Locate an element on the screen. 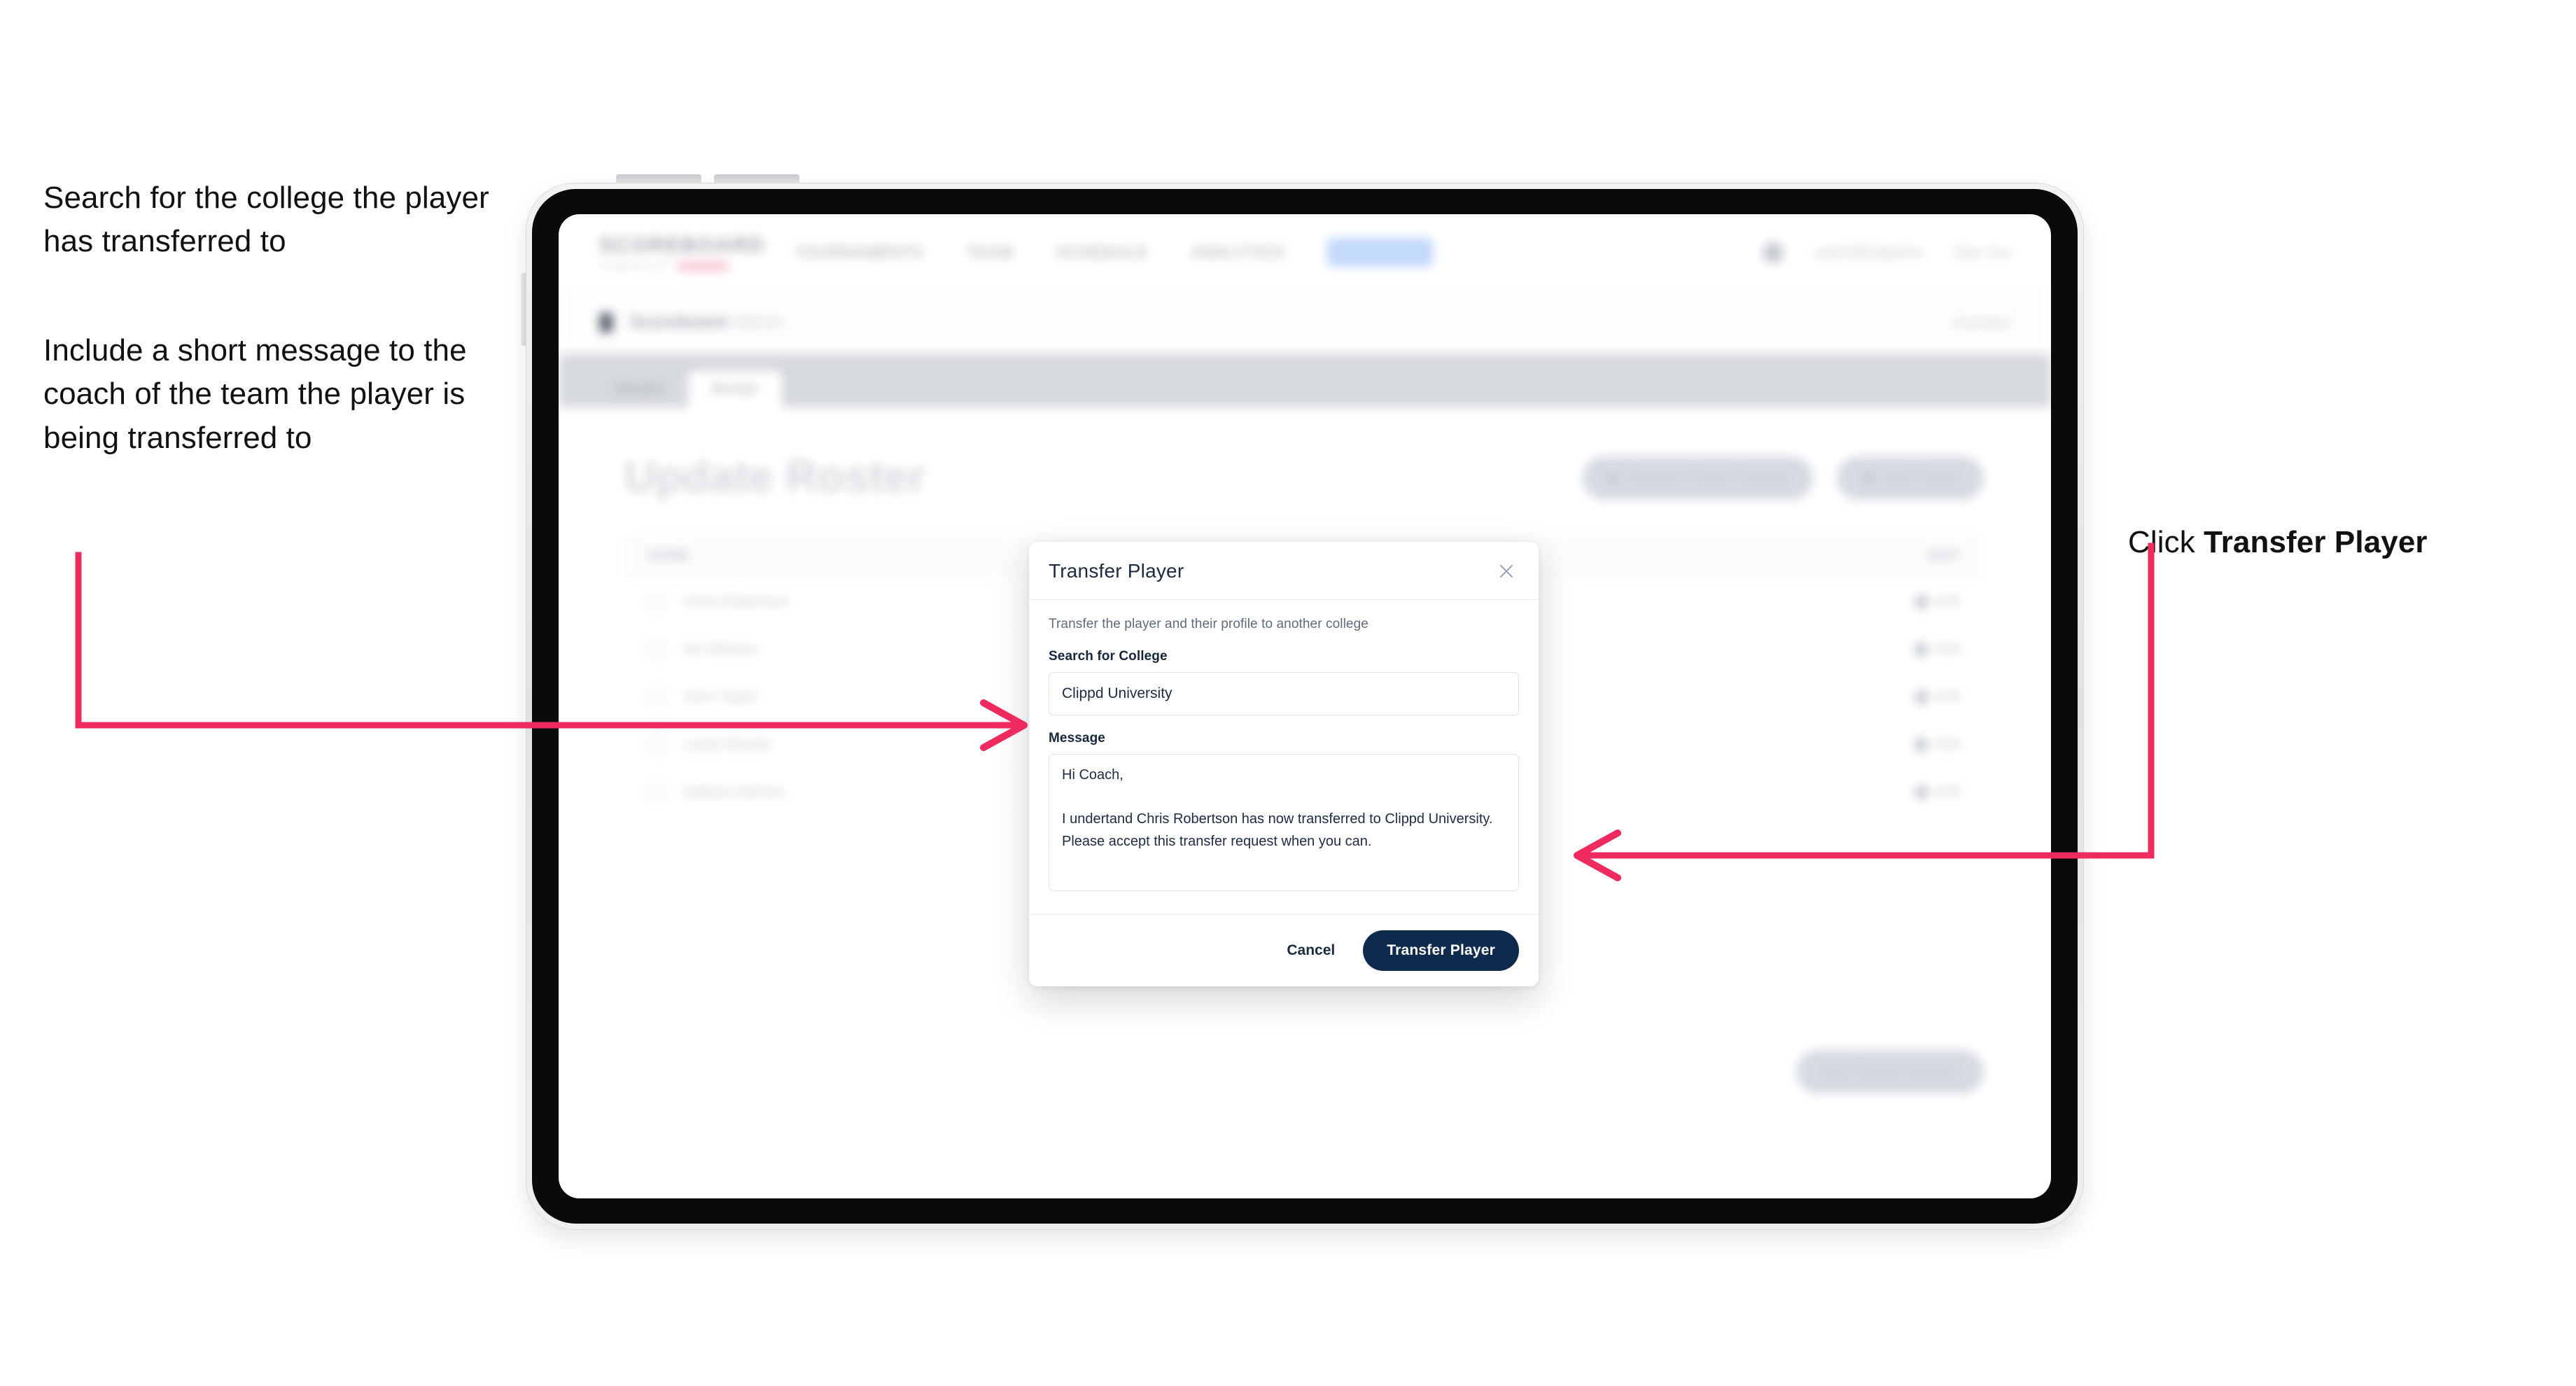  message-field-label: Message is located at coordinates (1077, 738).